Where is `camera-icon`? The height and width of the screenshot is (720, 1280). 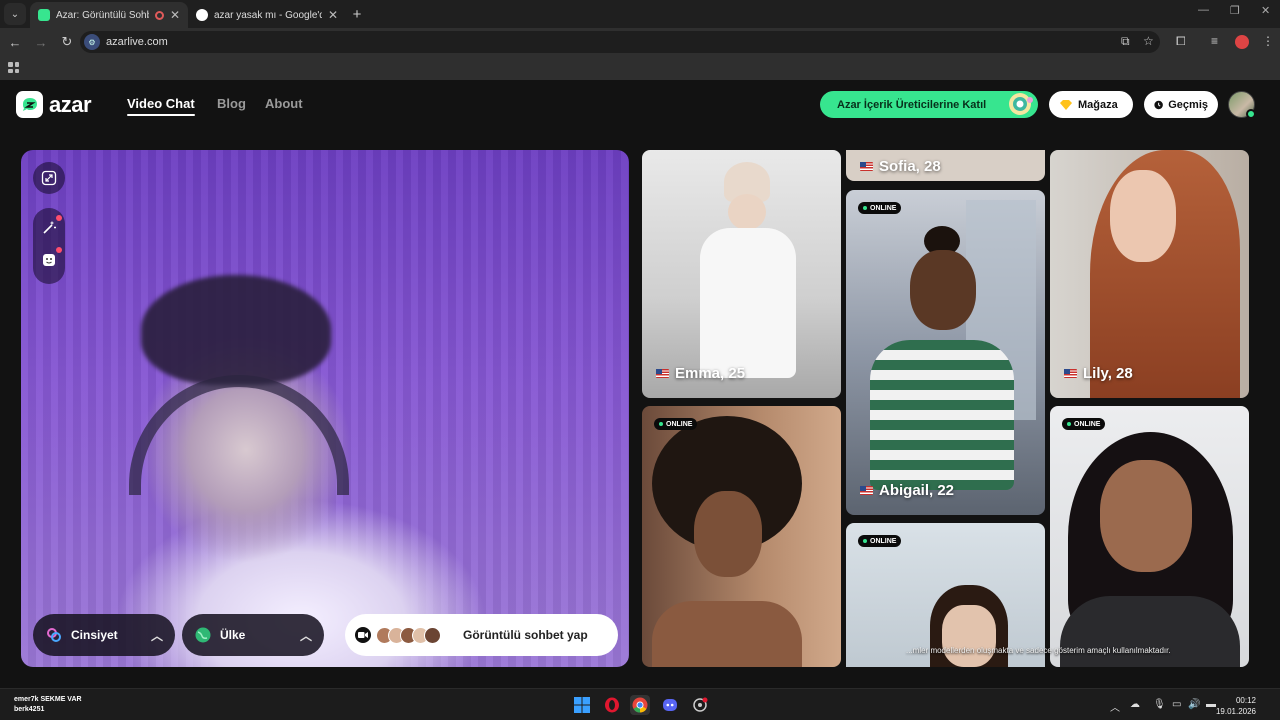
camera-icon is located at coordinates (363, 635).